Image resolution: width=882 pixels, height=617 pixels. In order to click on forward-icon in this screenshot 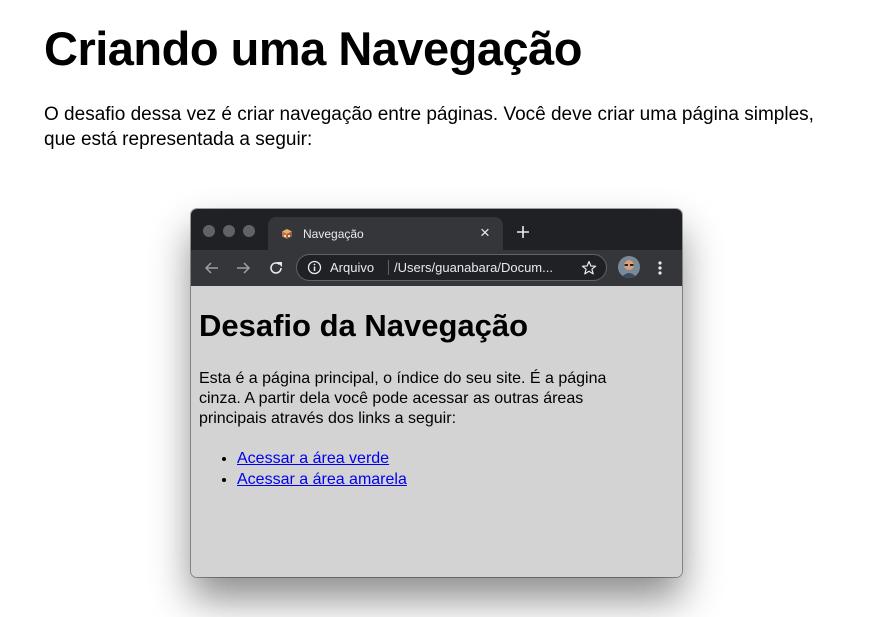, I will do `click(243, 268)`.